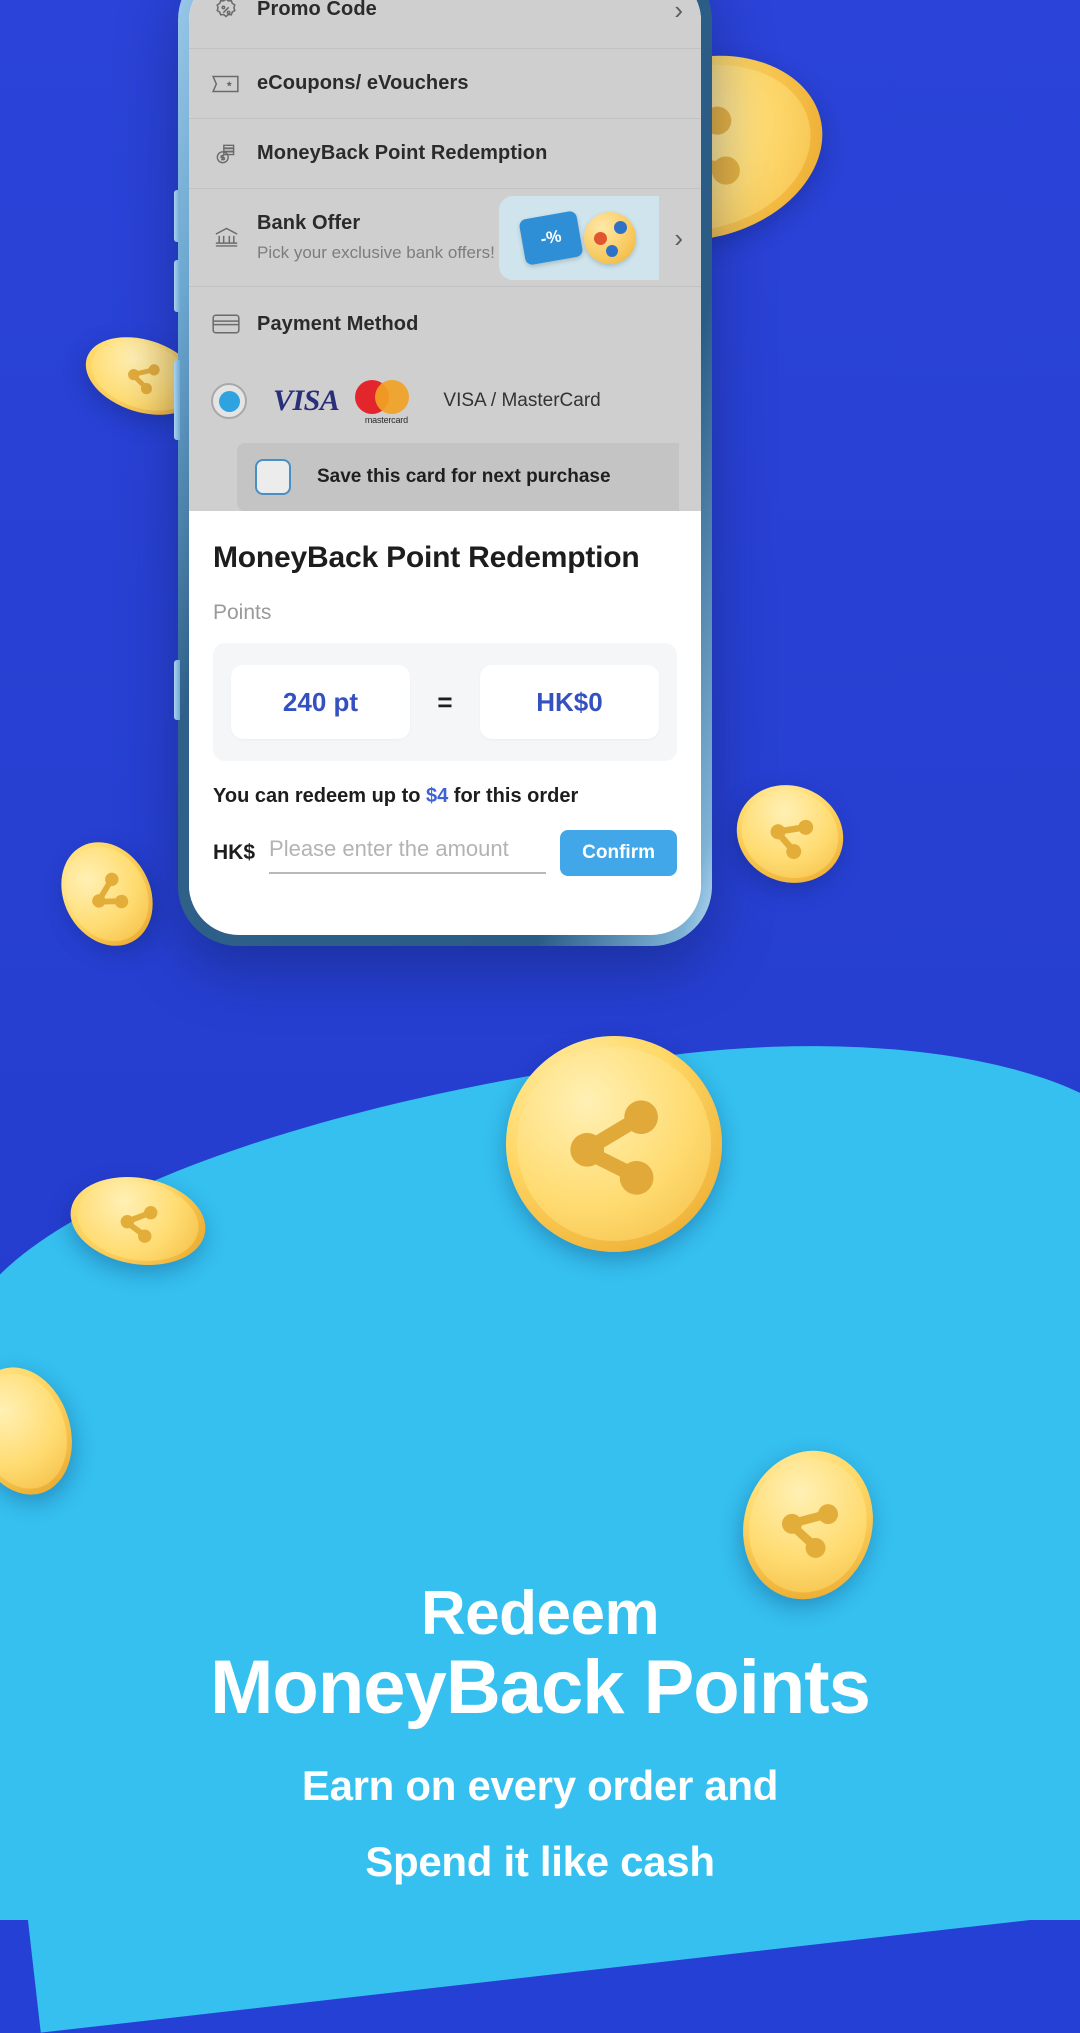 The width and height of the screenshot is (1080, 2033). I want to click on checkout-row-label: Promo Code, so click(317, 10).